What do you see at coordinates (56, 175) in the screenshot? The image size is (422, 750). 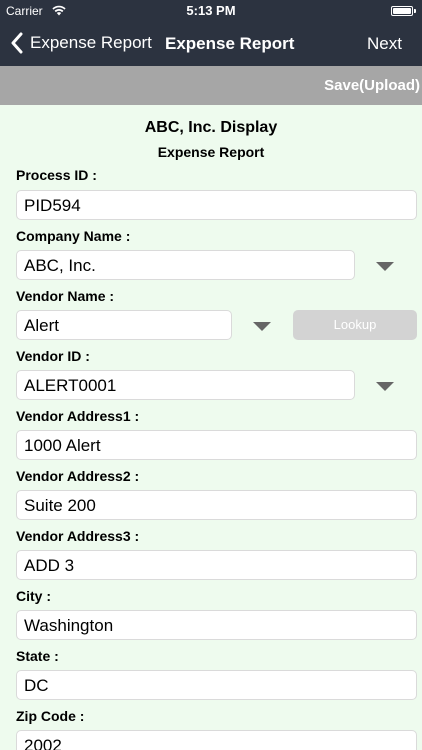 I see `process-id-label: Process ID :` at bounding box center [56, 175].